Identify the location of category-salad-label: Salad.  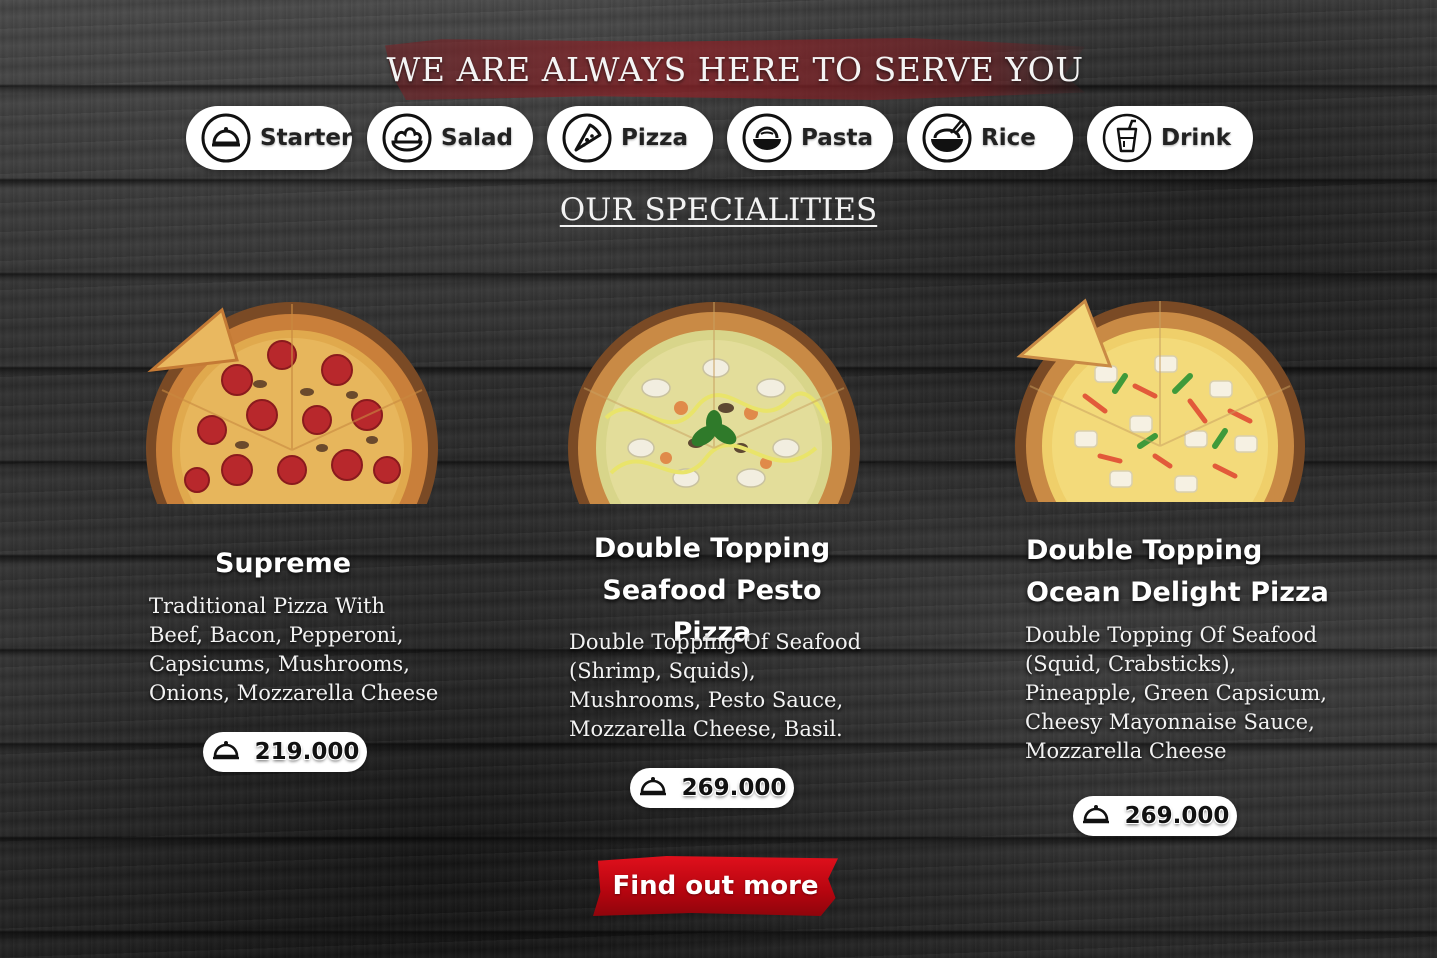
(477, 138).